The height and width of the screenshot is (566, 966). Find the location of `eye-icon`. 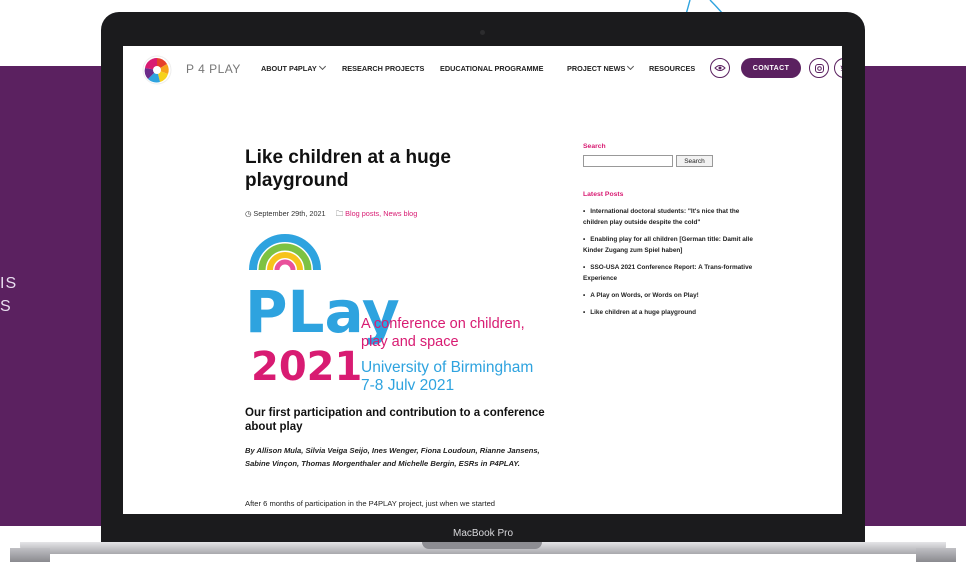

eye-icon is located at coordinates (720, 68).